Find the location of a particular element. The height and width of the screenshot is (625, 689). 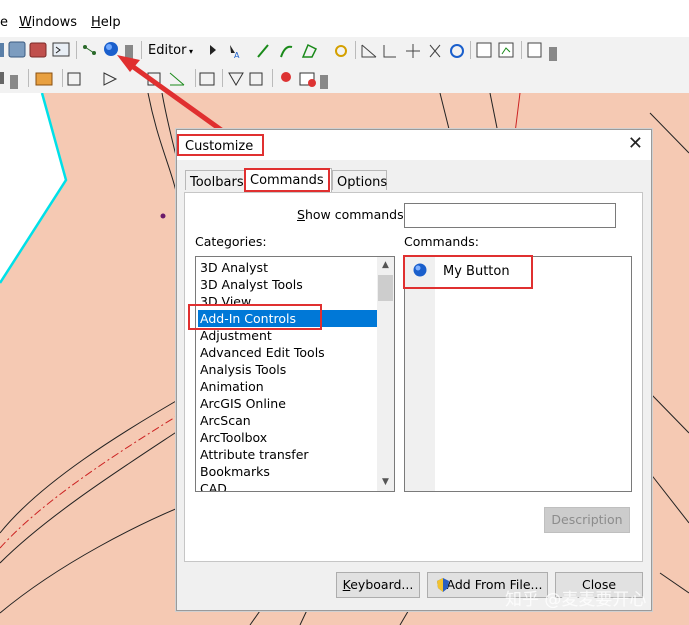

list-item: 3D Analyst Tools is located at coordinates (251, 284).